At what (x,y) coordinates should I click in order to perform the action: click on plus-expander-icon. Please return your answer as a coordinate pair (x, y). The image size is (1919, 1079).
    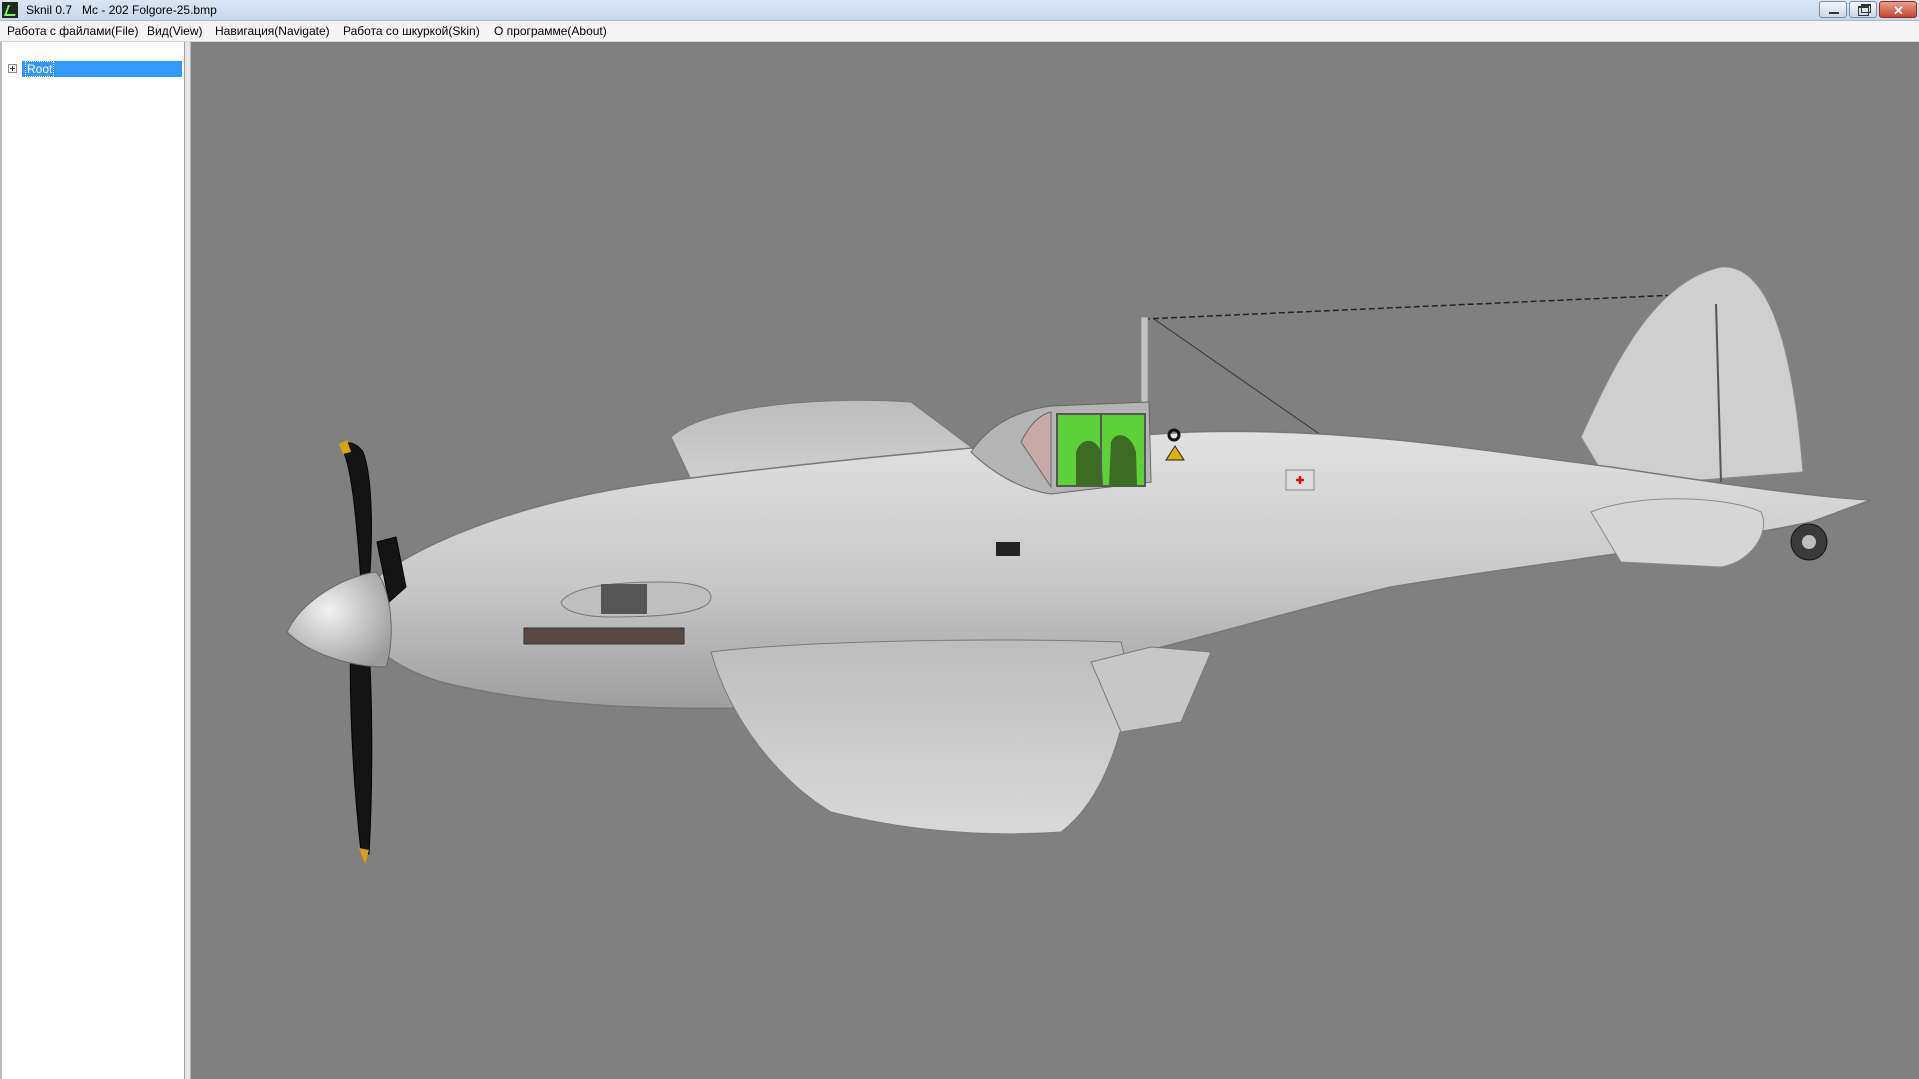
    Looking at the image, I should click on (12, 68).